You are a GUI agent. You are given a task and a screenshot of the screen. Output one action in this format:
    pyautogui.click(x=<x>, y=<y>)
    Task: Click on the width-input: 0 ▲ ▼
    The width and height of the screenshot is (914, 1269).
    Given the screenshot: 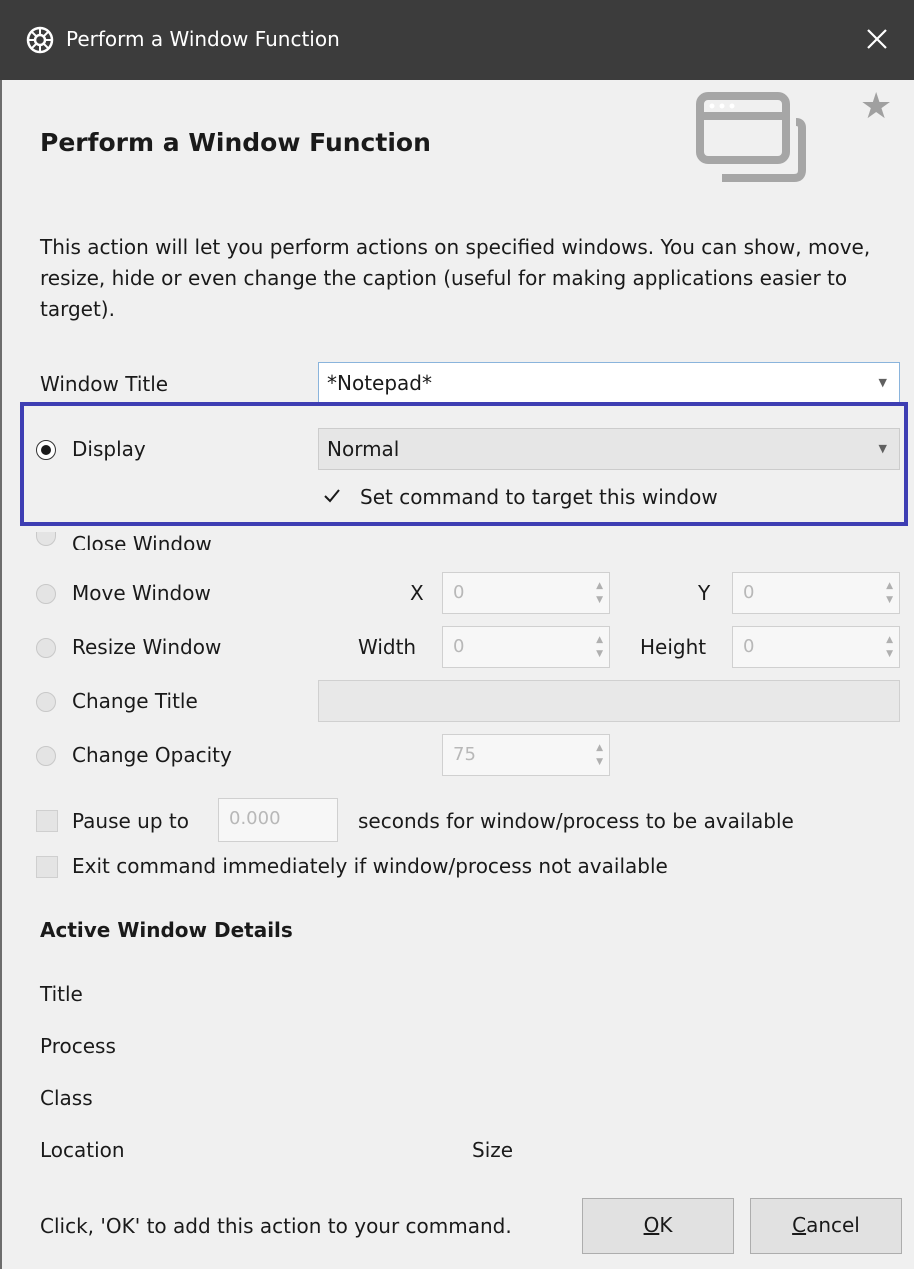 What is the action you would take?
    pyautogui.click(x=526, y=647)
    